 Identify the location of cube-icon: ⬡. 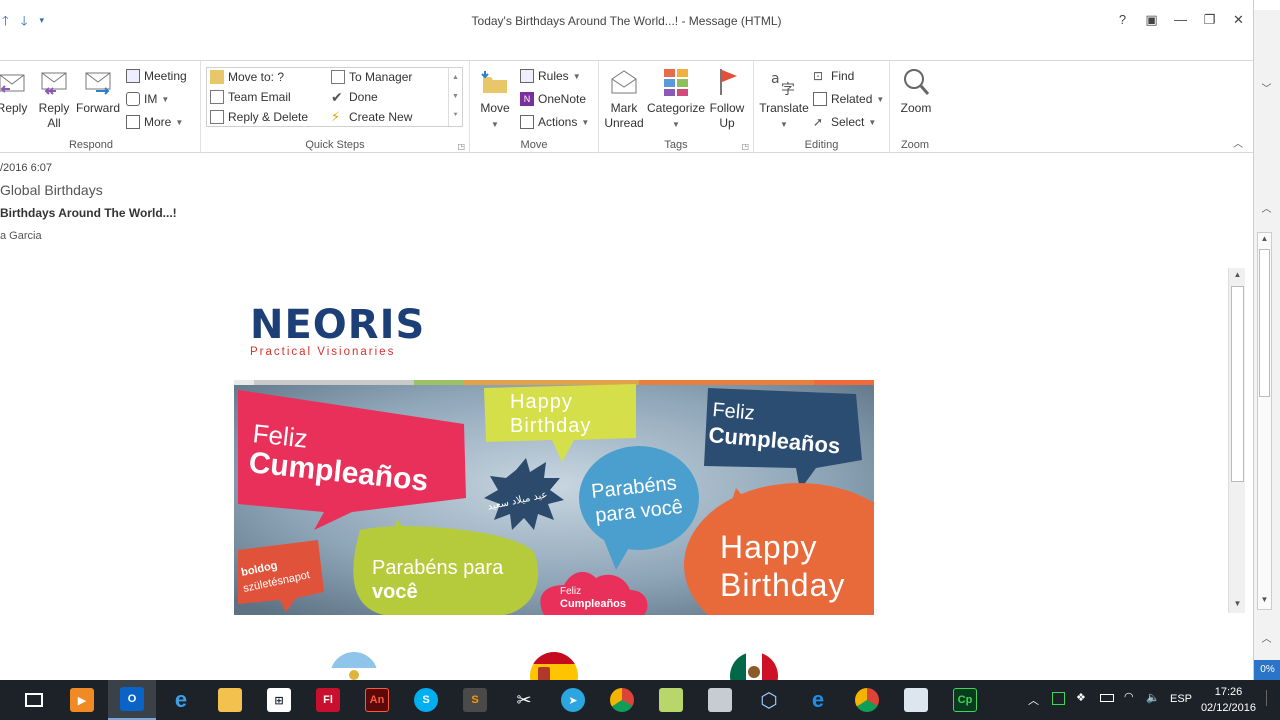
(769, 700).